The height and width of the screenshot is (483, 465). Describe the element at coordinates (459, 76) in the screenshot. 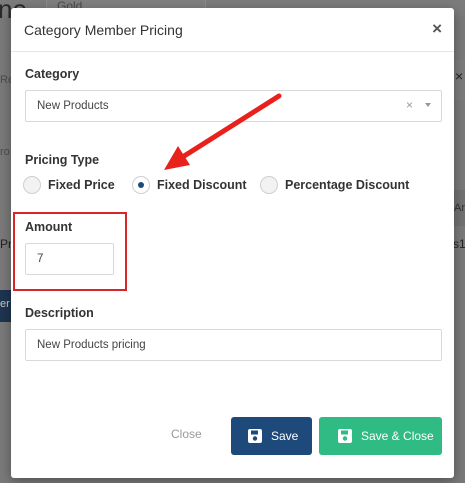

I see `background-close-icon: ×` at that location.